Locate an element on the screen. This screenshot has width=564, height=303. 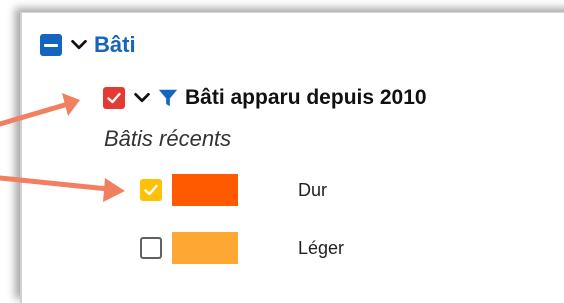
annotation-arrows is located at coordinates (62, 147).